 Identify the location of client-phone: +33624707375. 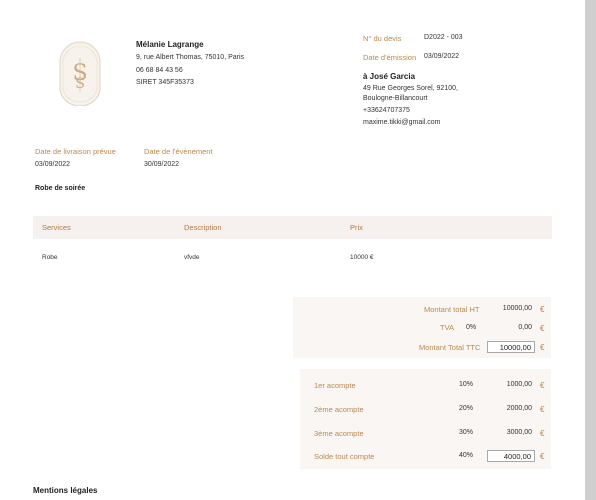
(386, 110).